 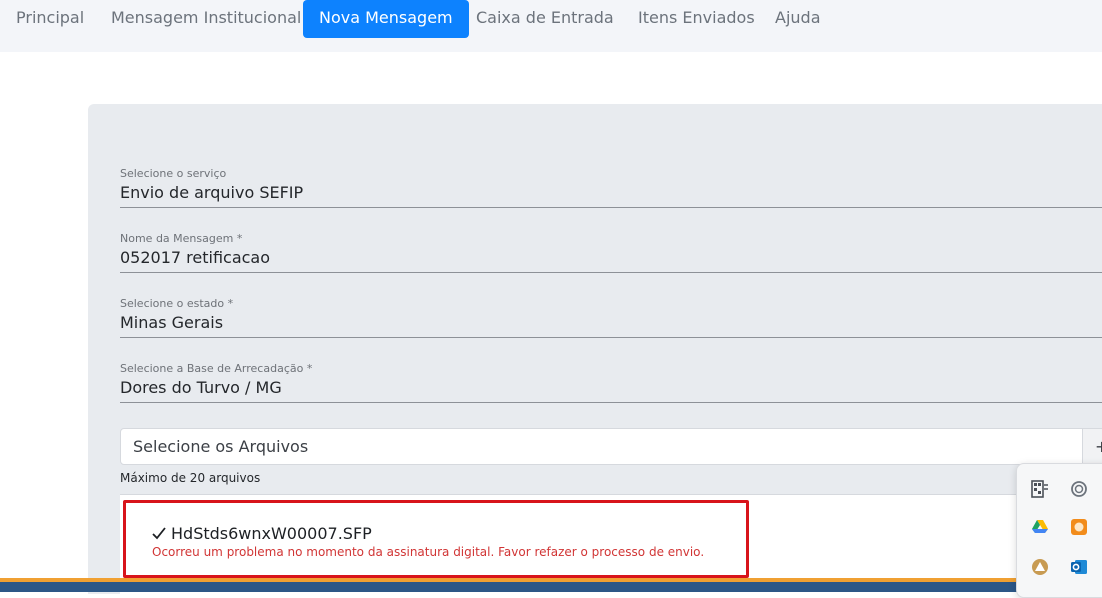 I want to click on nav-item-nova-mensagem: Nova Mensagem, so click(x=386, y=19).